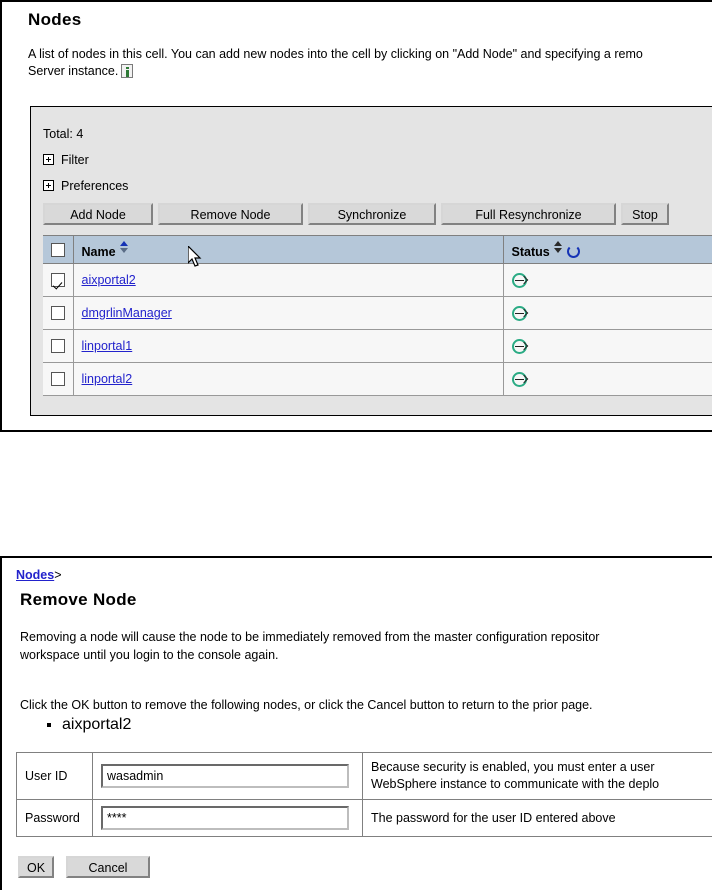 Image resolution: width=712 pixels, height=890 pixels. I want to click on preferences-label: Preferences, so click(95, 186).